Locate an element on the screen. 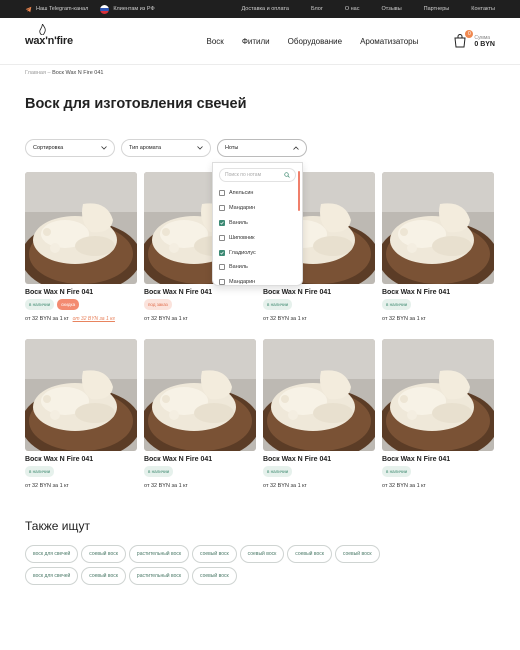 The width and height of the screenshot is (520, 650). top-link-partners: Партнеры is located at coordinates (437, 9).